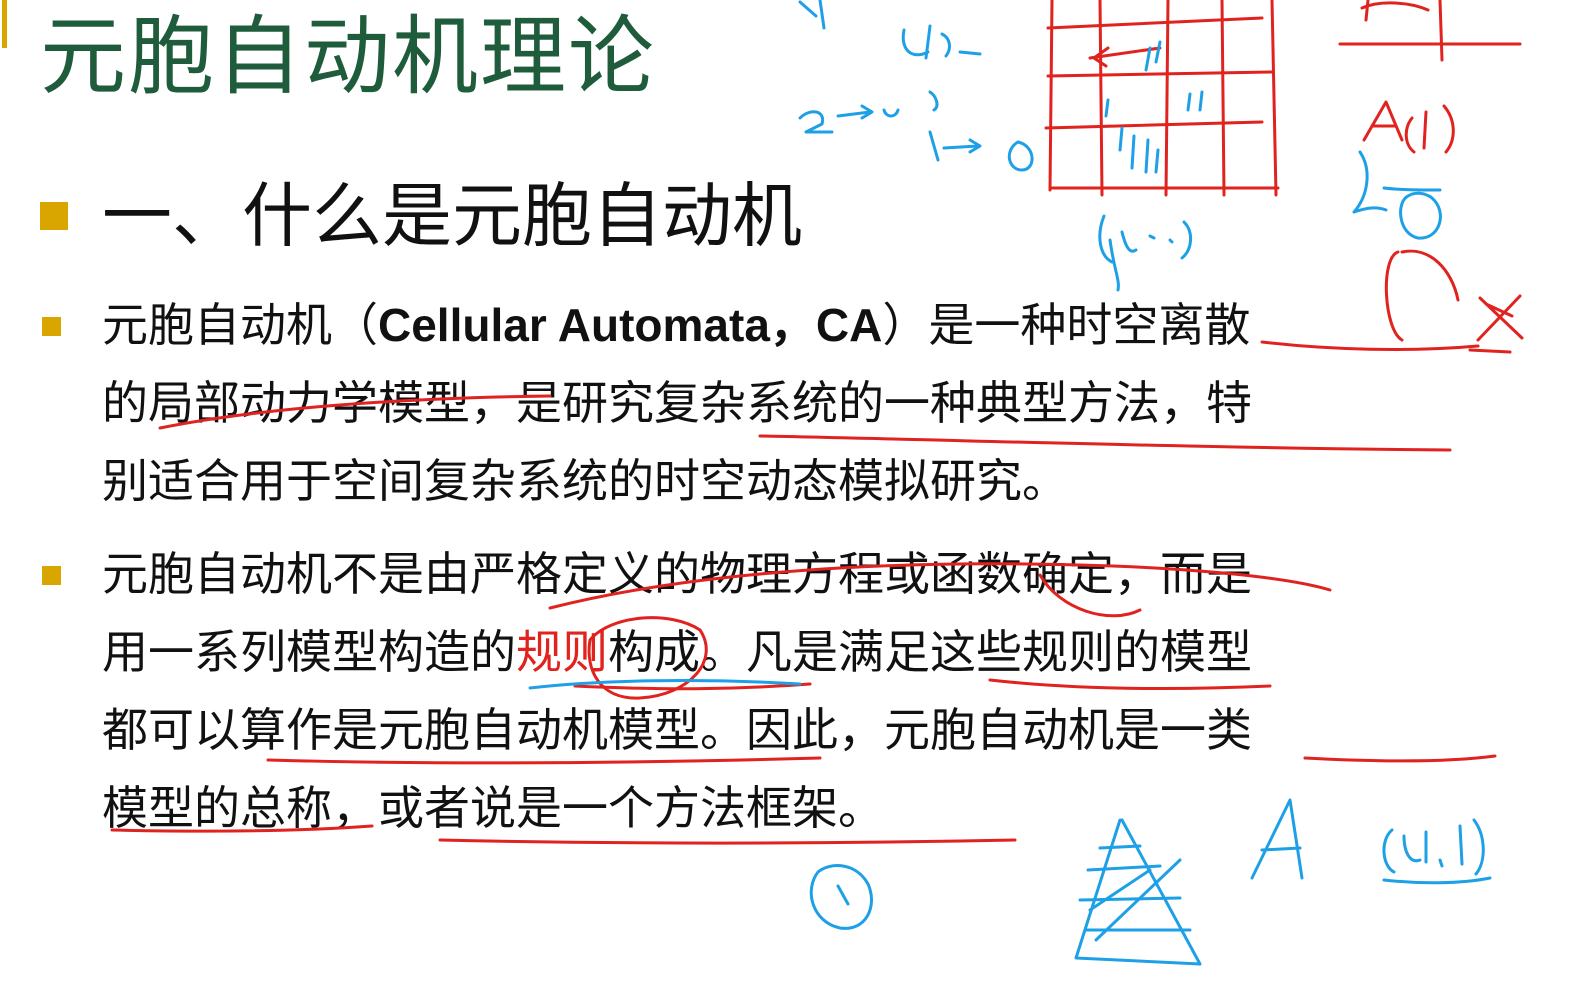 This screenshot has width=1582, height=1000. Describe the element at coordinates (348, 57) in the screenshot. I see `slide-title: 元胞自动机理论` at that location.